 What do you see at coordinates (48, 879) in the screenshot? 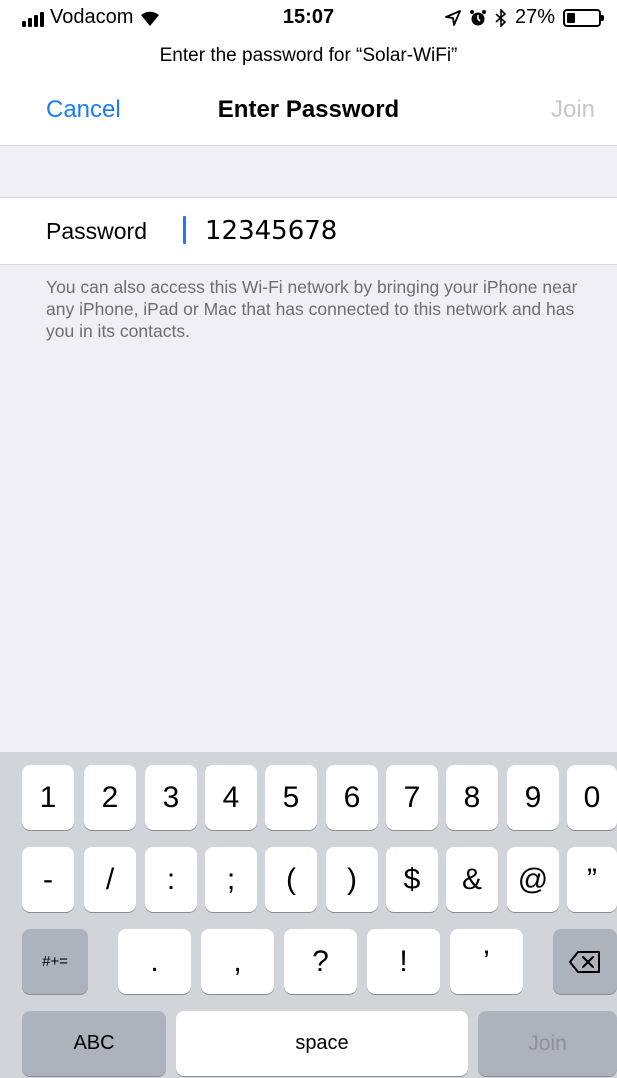
I see `key-hyphen: -` at bounding box center [48, 879].